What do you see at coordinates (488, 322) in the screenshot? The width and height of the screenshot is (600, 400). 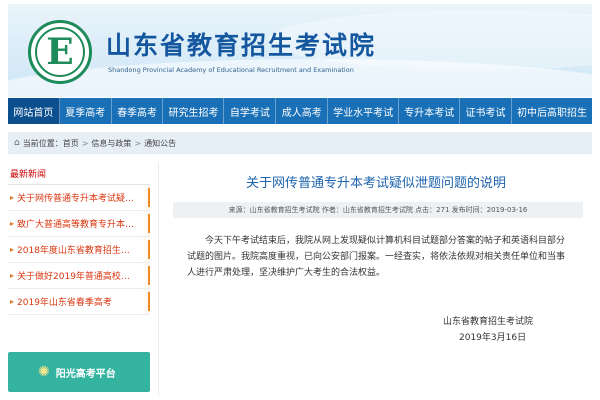 I see `signature-organization: 山东省教育招生考试院` at bounding box center [488, 322].